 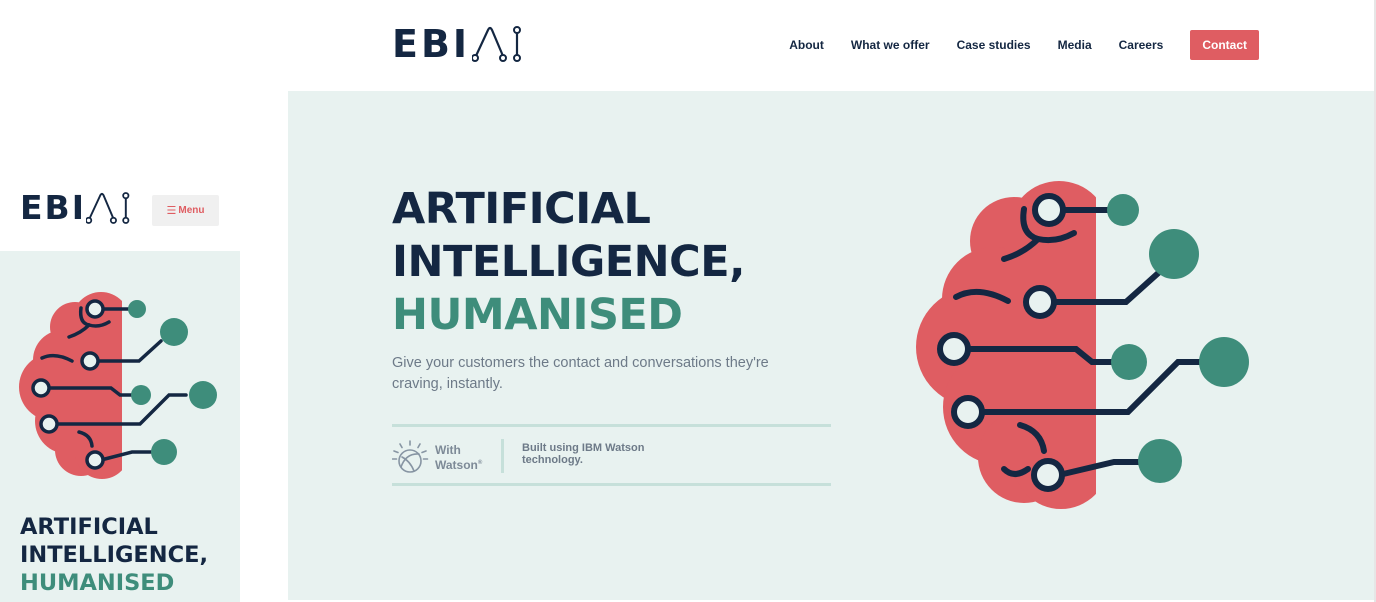 I want to click on nav-media: Media, so click(x=1075, y=45).